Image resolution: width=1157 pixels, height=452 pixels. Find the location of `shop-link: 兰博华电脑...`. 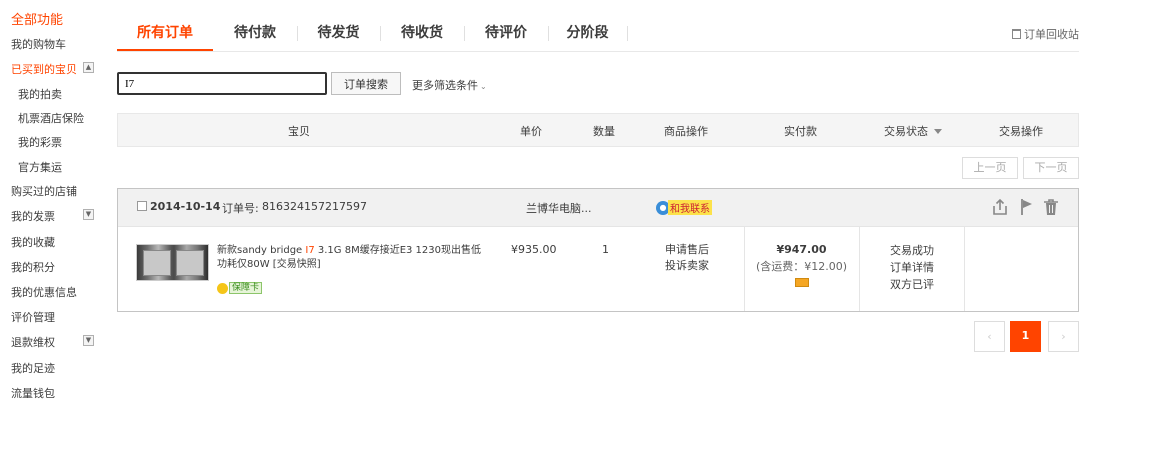

shop-link: 兰博华电脑... is located at coordinates (559, 208).